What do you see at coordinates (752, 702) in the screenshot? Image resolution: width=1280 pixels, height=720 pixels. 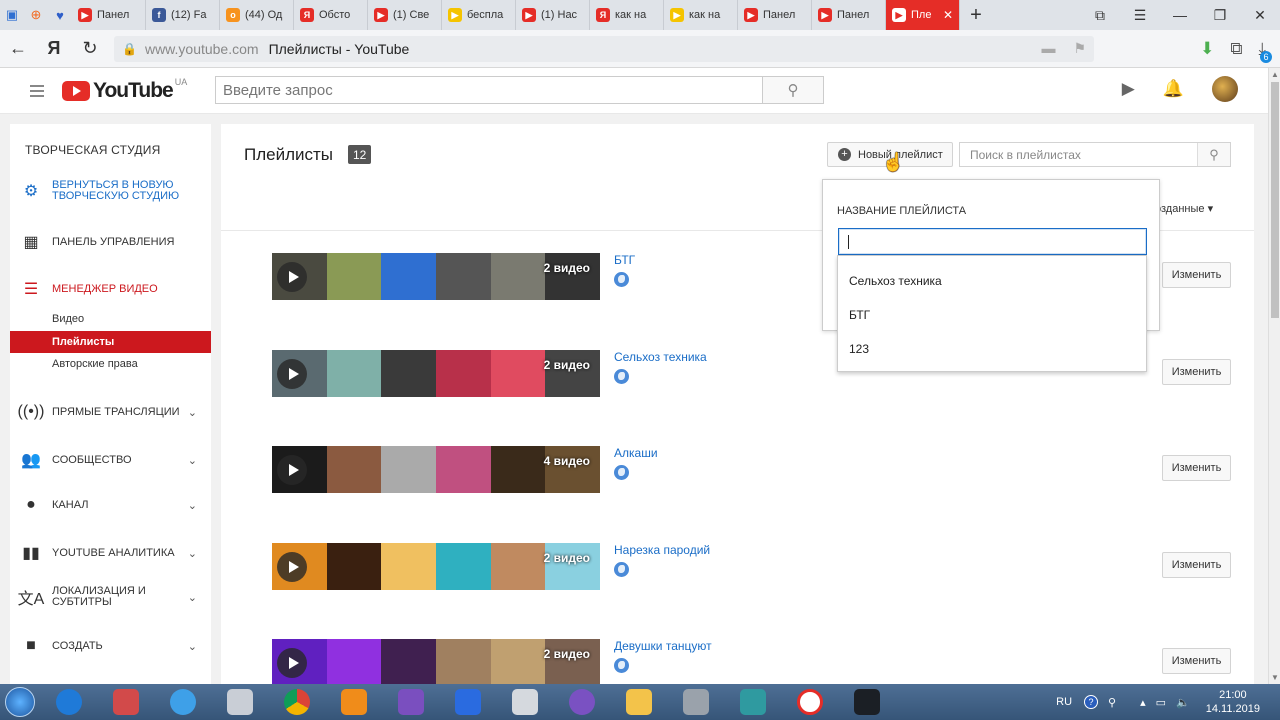 I see `game-icon` at bounding box center [752, 702].